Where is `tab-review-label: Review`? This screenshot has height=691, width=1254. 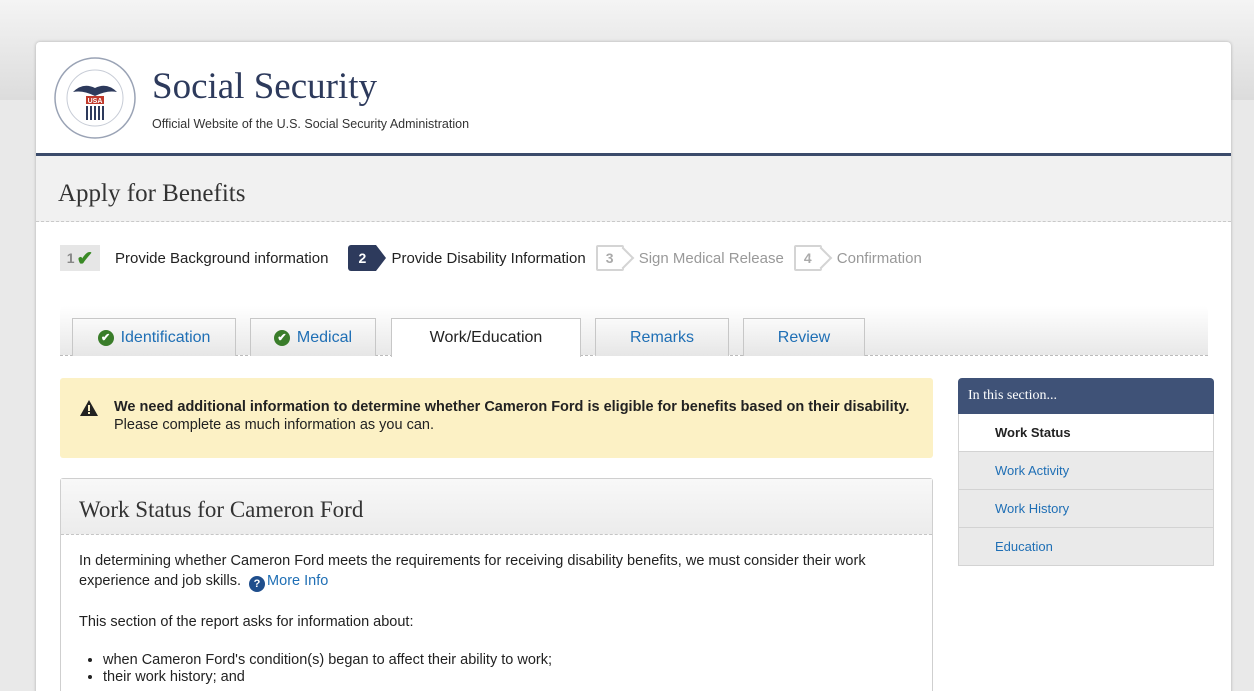 tab-review-label: Review is located at coordinates (804, 337).